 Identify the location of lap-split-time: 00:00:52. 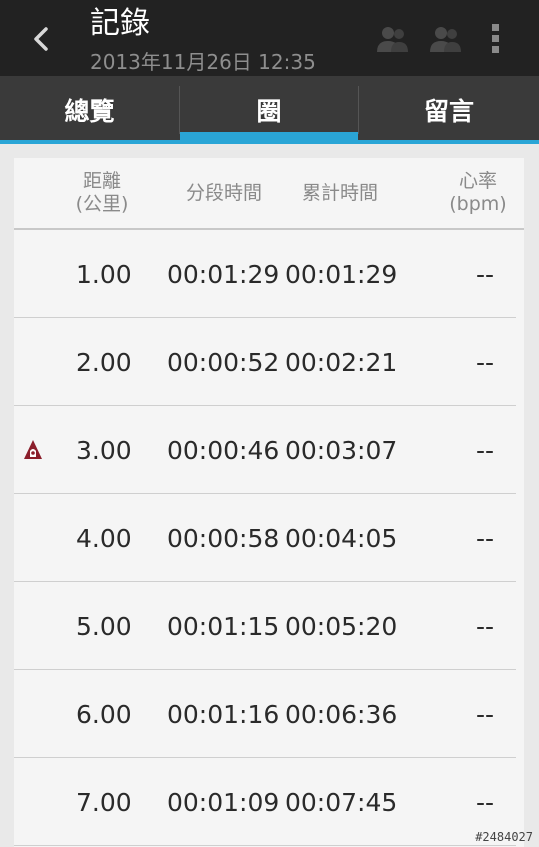
(223, 362).